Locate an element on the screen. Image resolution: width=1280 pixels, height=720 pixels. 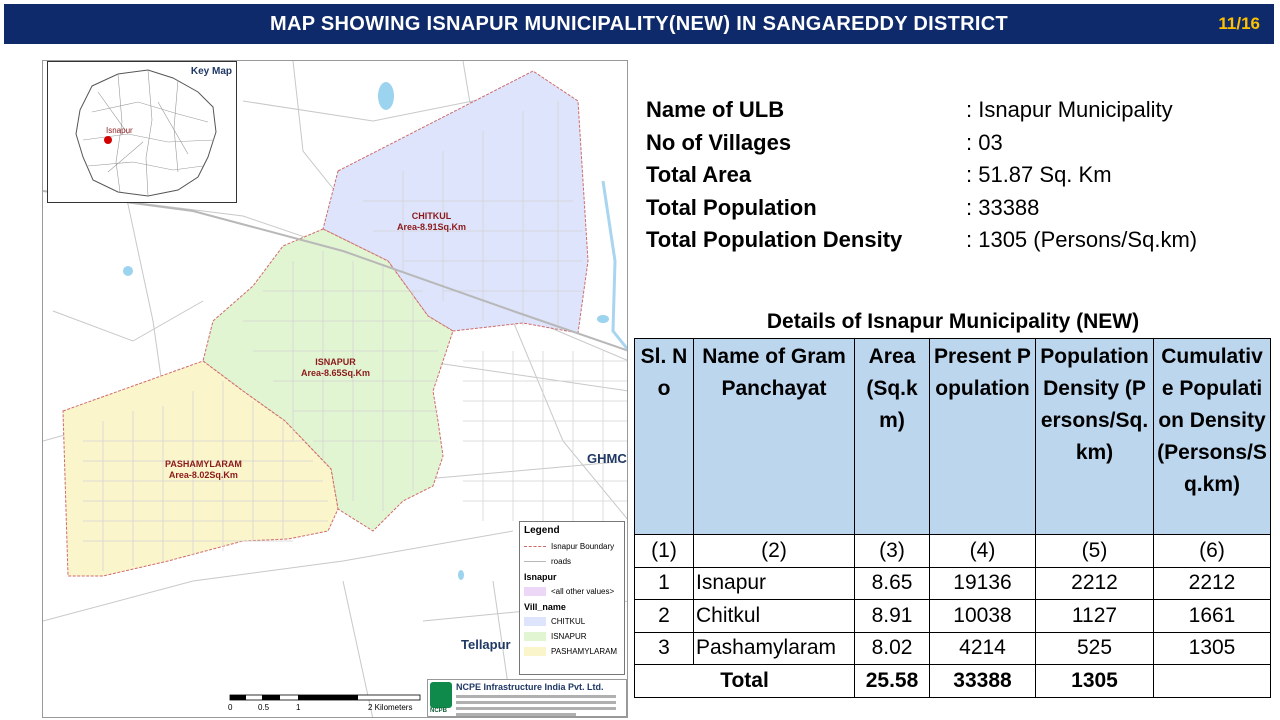
key-map: Key Map Isnapur is located at coordinates (142, 132).